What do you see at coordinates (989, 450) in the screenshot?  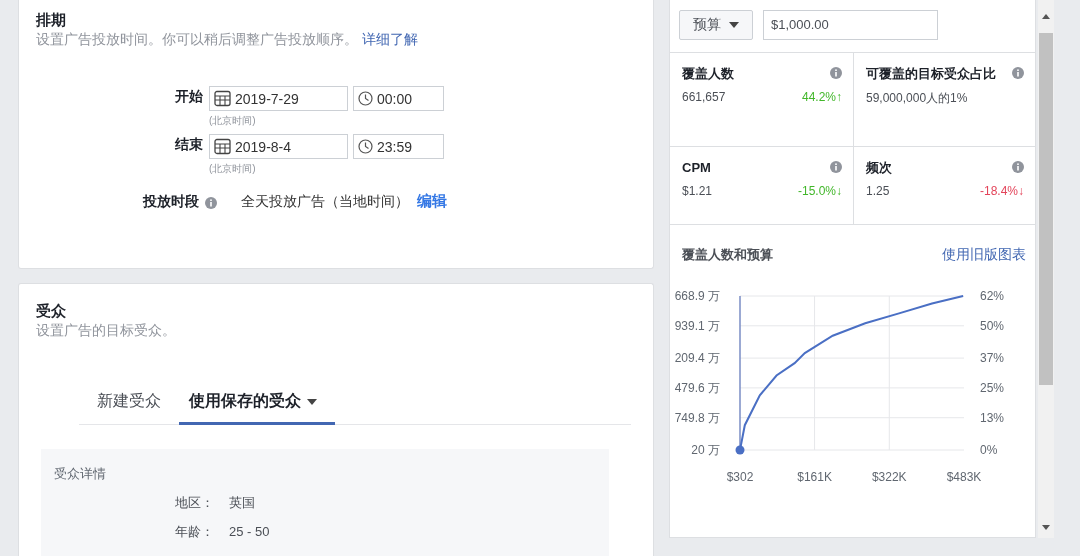 I see `axis-label: 0%` at bounding box center [989, 450].